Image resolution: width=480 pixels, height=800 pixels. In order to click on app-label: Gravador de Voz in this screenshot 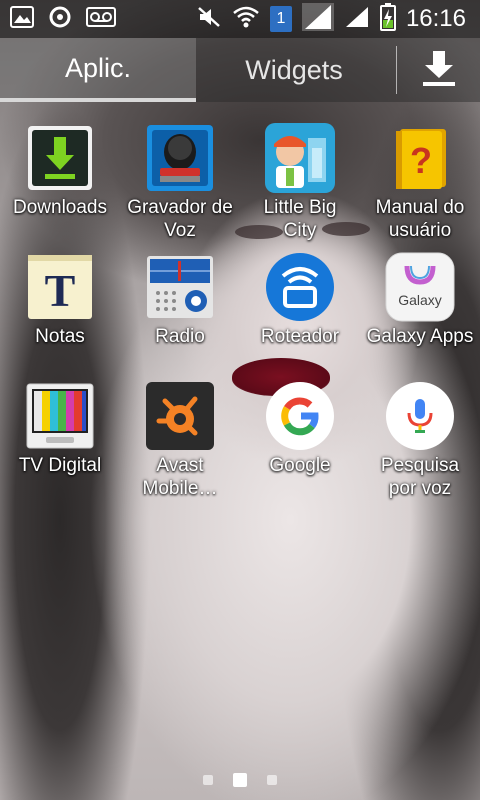, I will do `click(180, 219)`.